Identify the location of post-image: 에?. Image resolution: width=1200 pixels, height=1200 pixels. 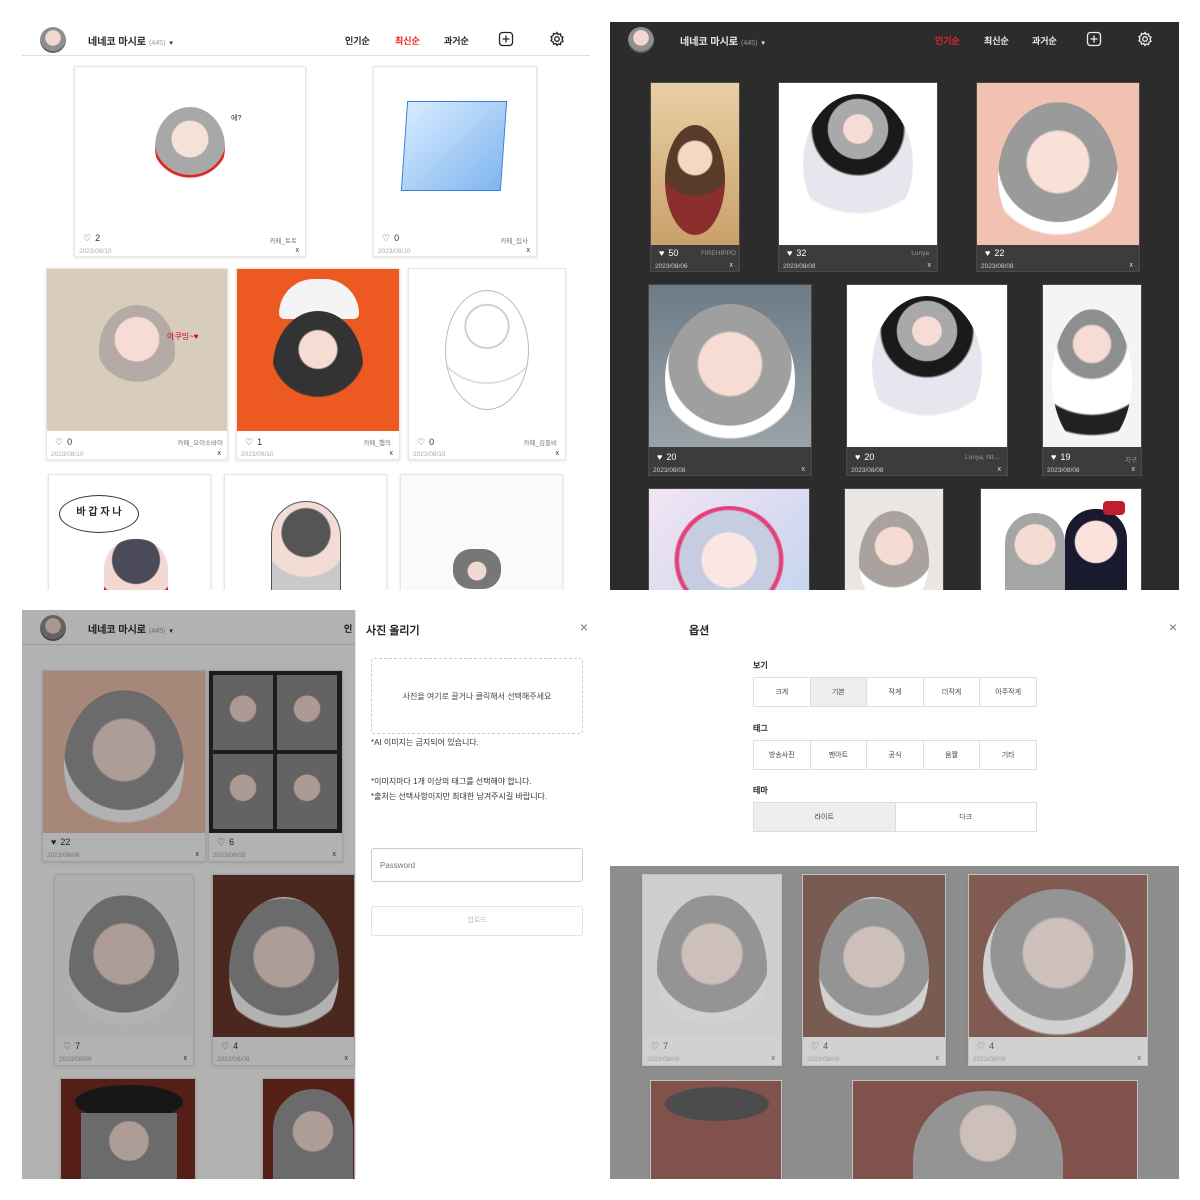
(190, 147).